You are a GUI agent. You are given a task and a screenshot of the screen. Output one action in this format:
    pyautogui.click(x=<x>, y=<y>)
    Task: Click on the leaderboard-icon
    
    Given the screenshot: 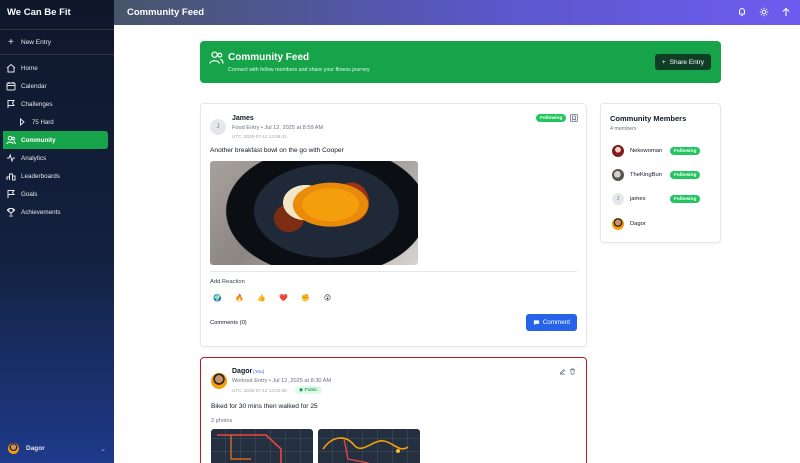 What is the action you would take?
    pyautogui.click(x=11, y=177)
    